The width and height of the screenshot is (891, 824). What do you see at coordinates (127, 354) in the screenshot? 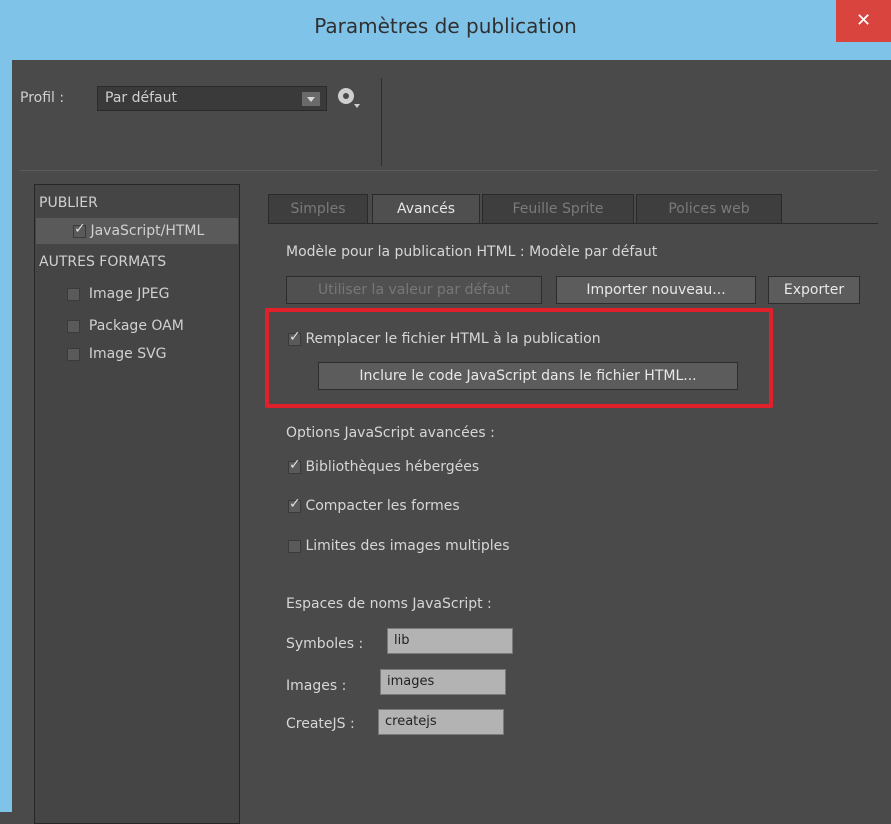
I see `format-item-label: Image SVG` at bounding box center [127, 354].